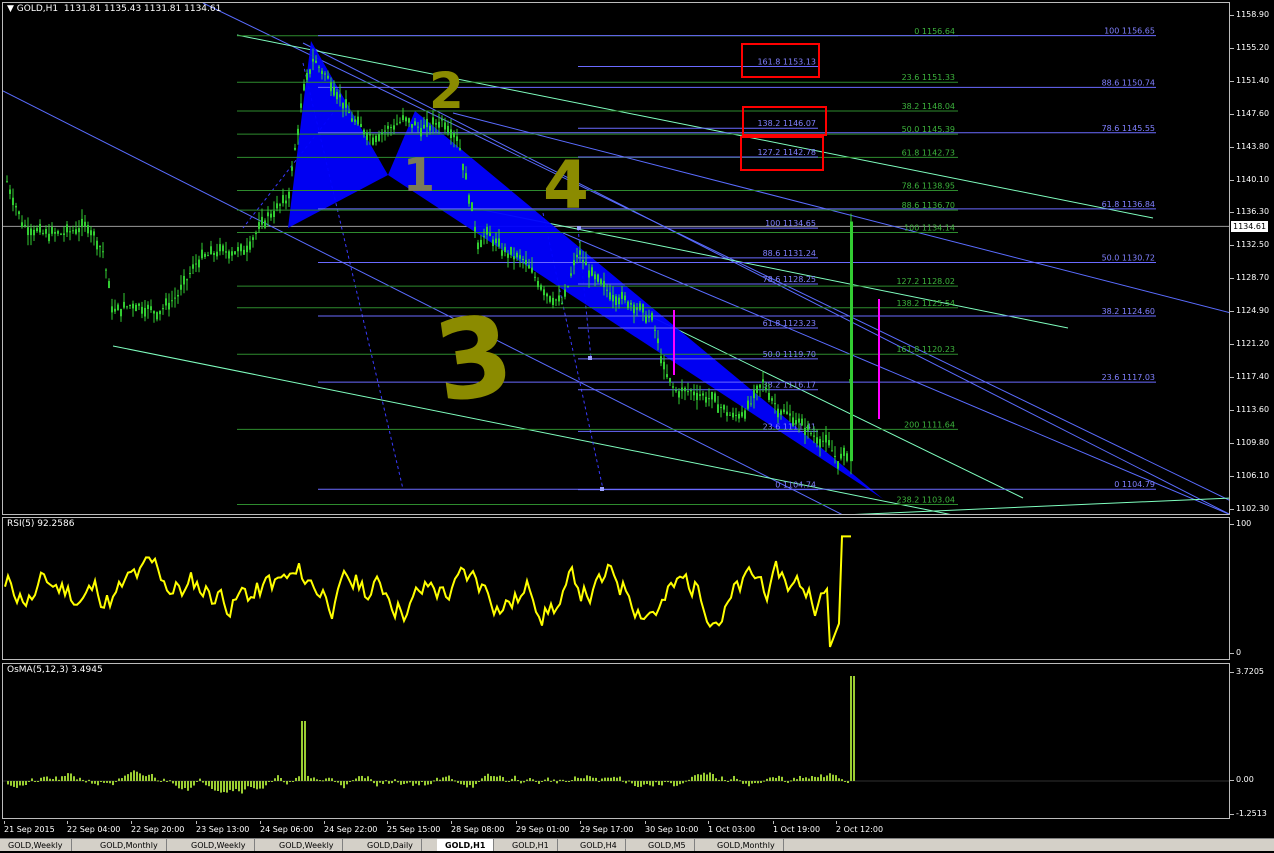 The width and height of the screenshot is (1274, 853). Describe the element at coordinates (599, 845) in the screenshot. I see `chart-tab: GOLD,H4` at that location.